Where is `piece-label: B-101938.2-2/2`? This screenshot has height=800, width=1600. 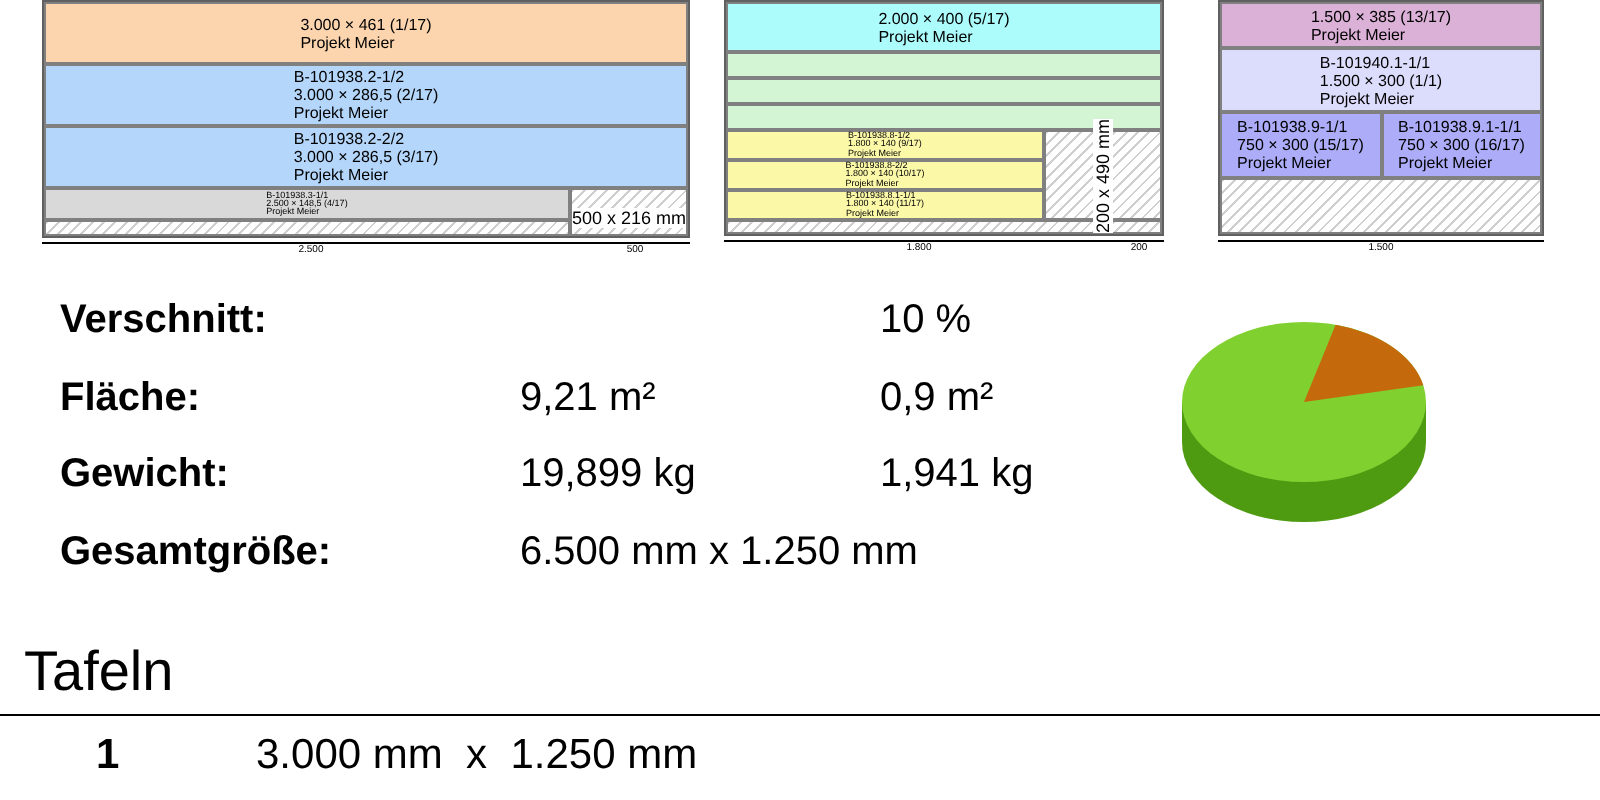 piece-label: B-101938.2-2/2 is located at coordinates (350, 139).